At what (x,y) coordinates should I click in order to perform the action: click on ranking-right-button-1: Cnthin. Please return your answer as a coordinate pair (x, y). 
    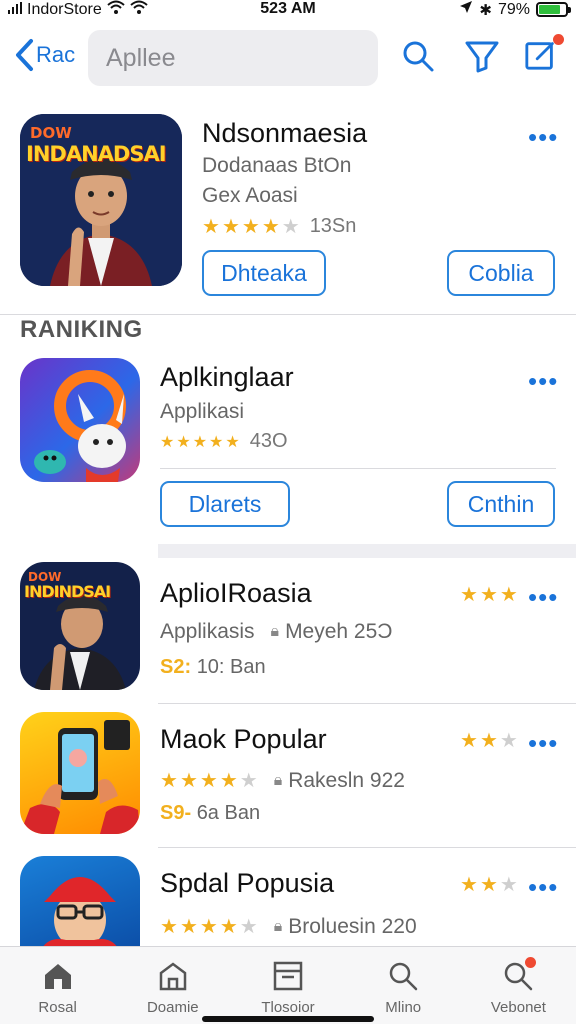
    Looking at the image, I should click on (501, 504).